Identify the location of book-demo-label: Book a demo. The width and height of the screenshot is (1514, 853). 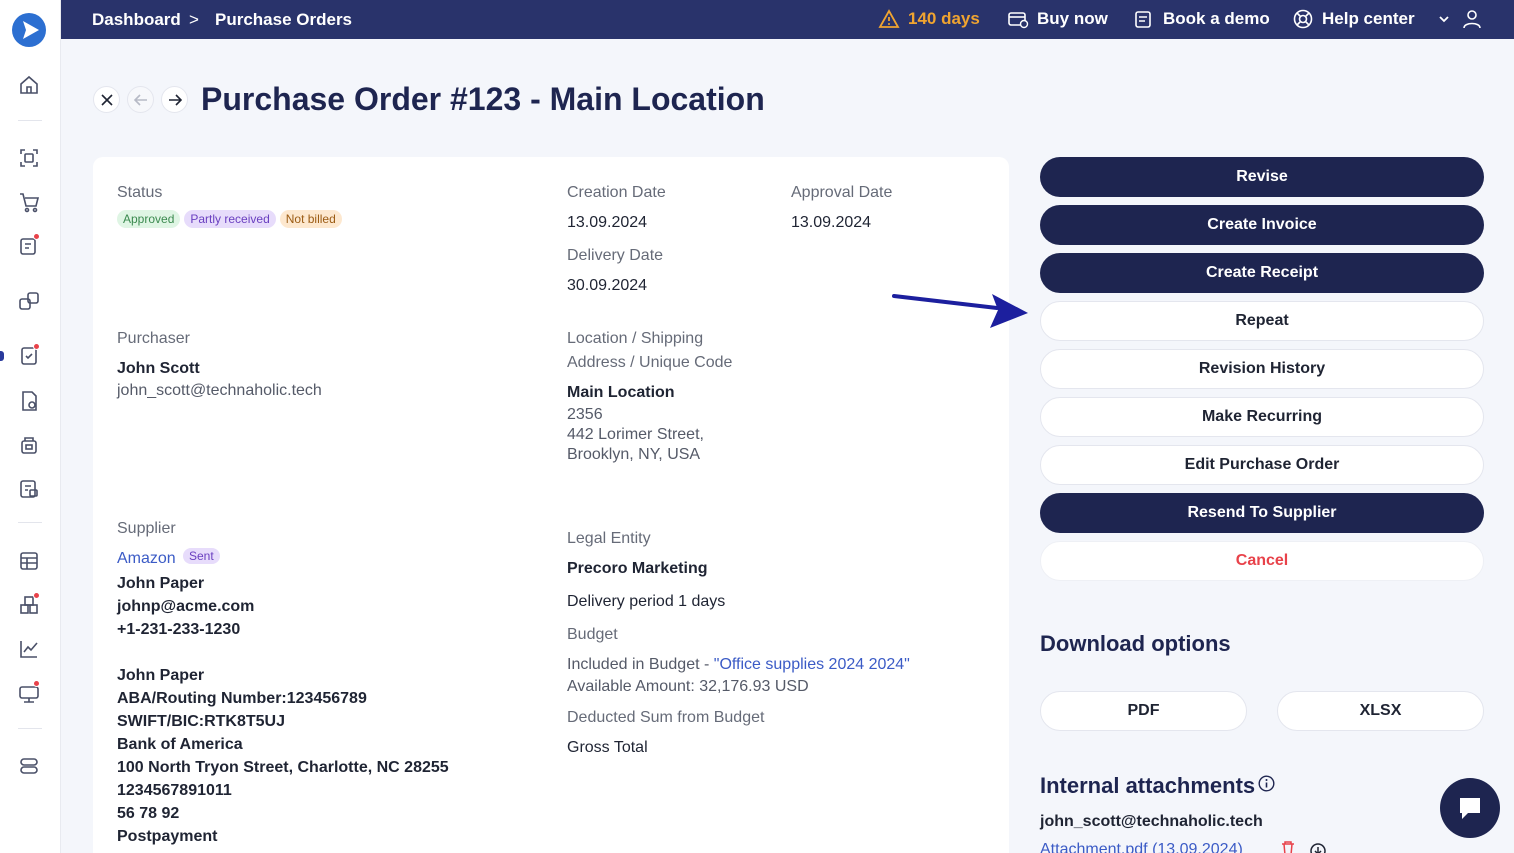
(1216, 18).